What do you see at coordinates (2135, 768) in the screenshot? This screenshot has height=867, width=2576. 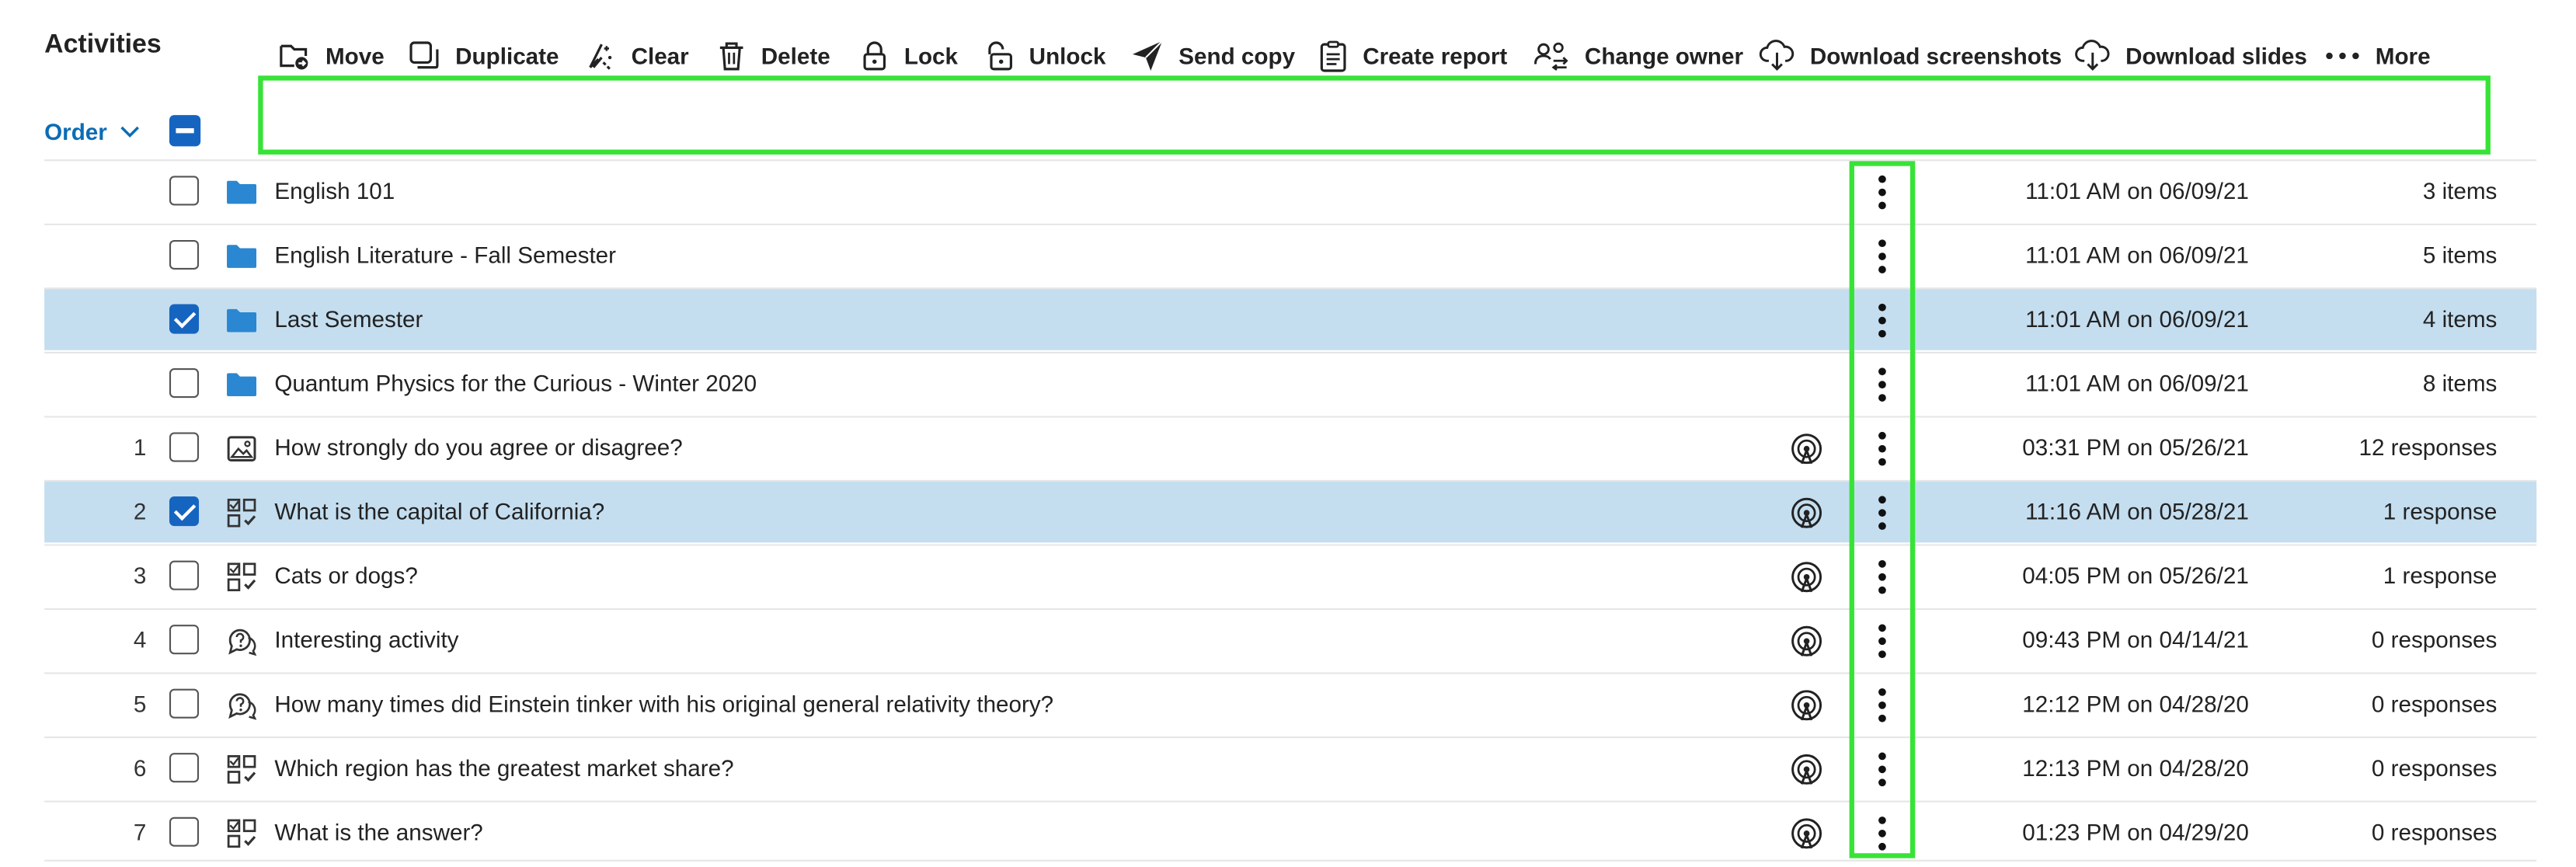 I see `row-date: 12:13 PM on 04/28/20` at bounding box center [2135, 768].